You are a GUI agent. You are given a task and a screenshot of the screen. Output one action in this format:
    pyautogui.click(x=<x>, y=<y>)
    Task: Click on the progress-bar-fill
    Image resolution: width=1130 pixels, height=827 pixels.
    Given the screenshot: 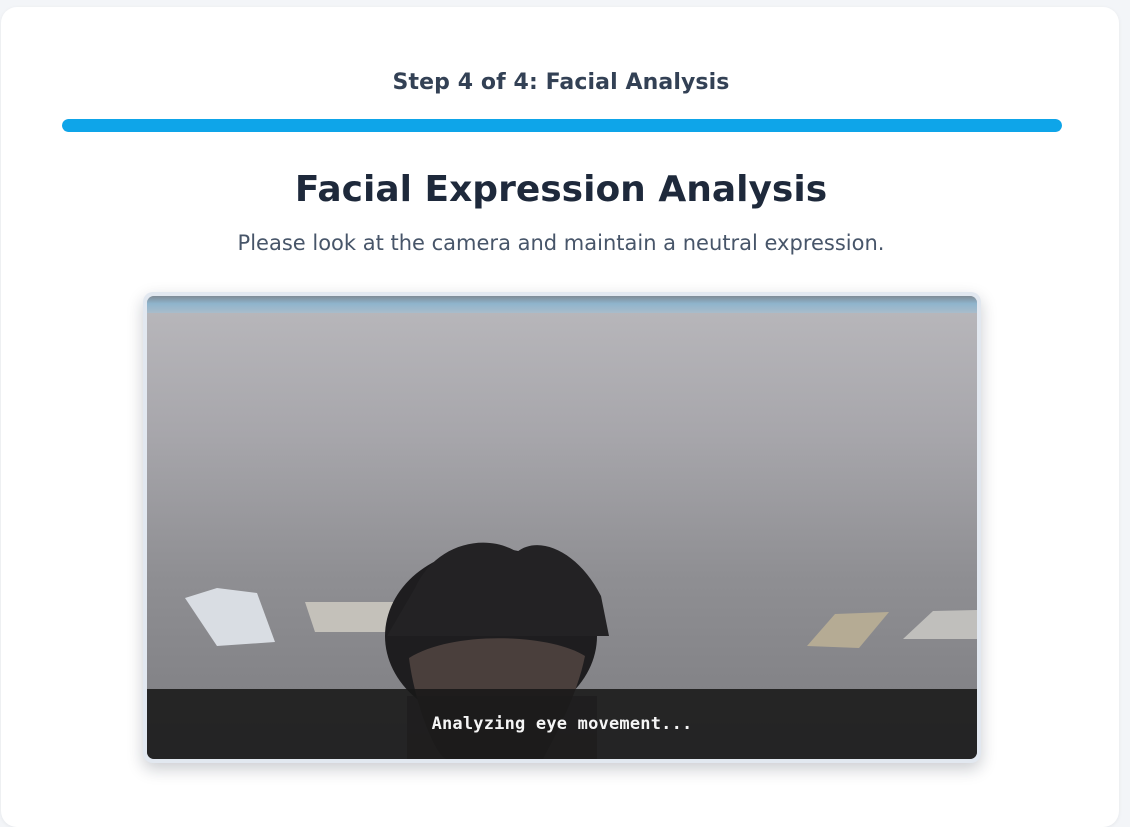 What is the action you would take?
    pyautogui.click(x=562, y=125)
    